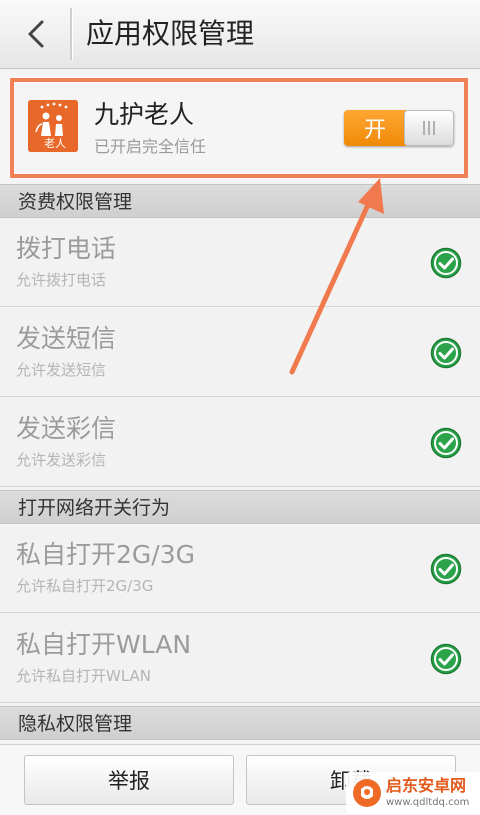 This screenshot has width=480, height=815. I want to click on section-title: 资费权限管理, so click(75, 202).